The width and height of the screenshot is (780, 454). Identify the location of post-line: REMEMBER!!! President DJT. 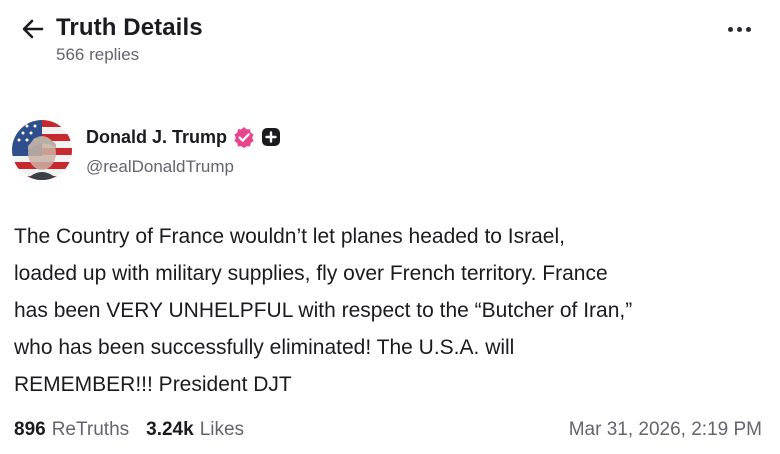
(153, 384).